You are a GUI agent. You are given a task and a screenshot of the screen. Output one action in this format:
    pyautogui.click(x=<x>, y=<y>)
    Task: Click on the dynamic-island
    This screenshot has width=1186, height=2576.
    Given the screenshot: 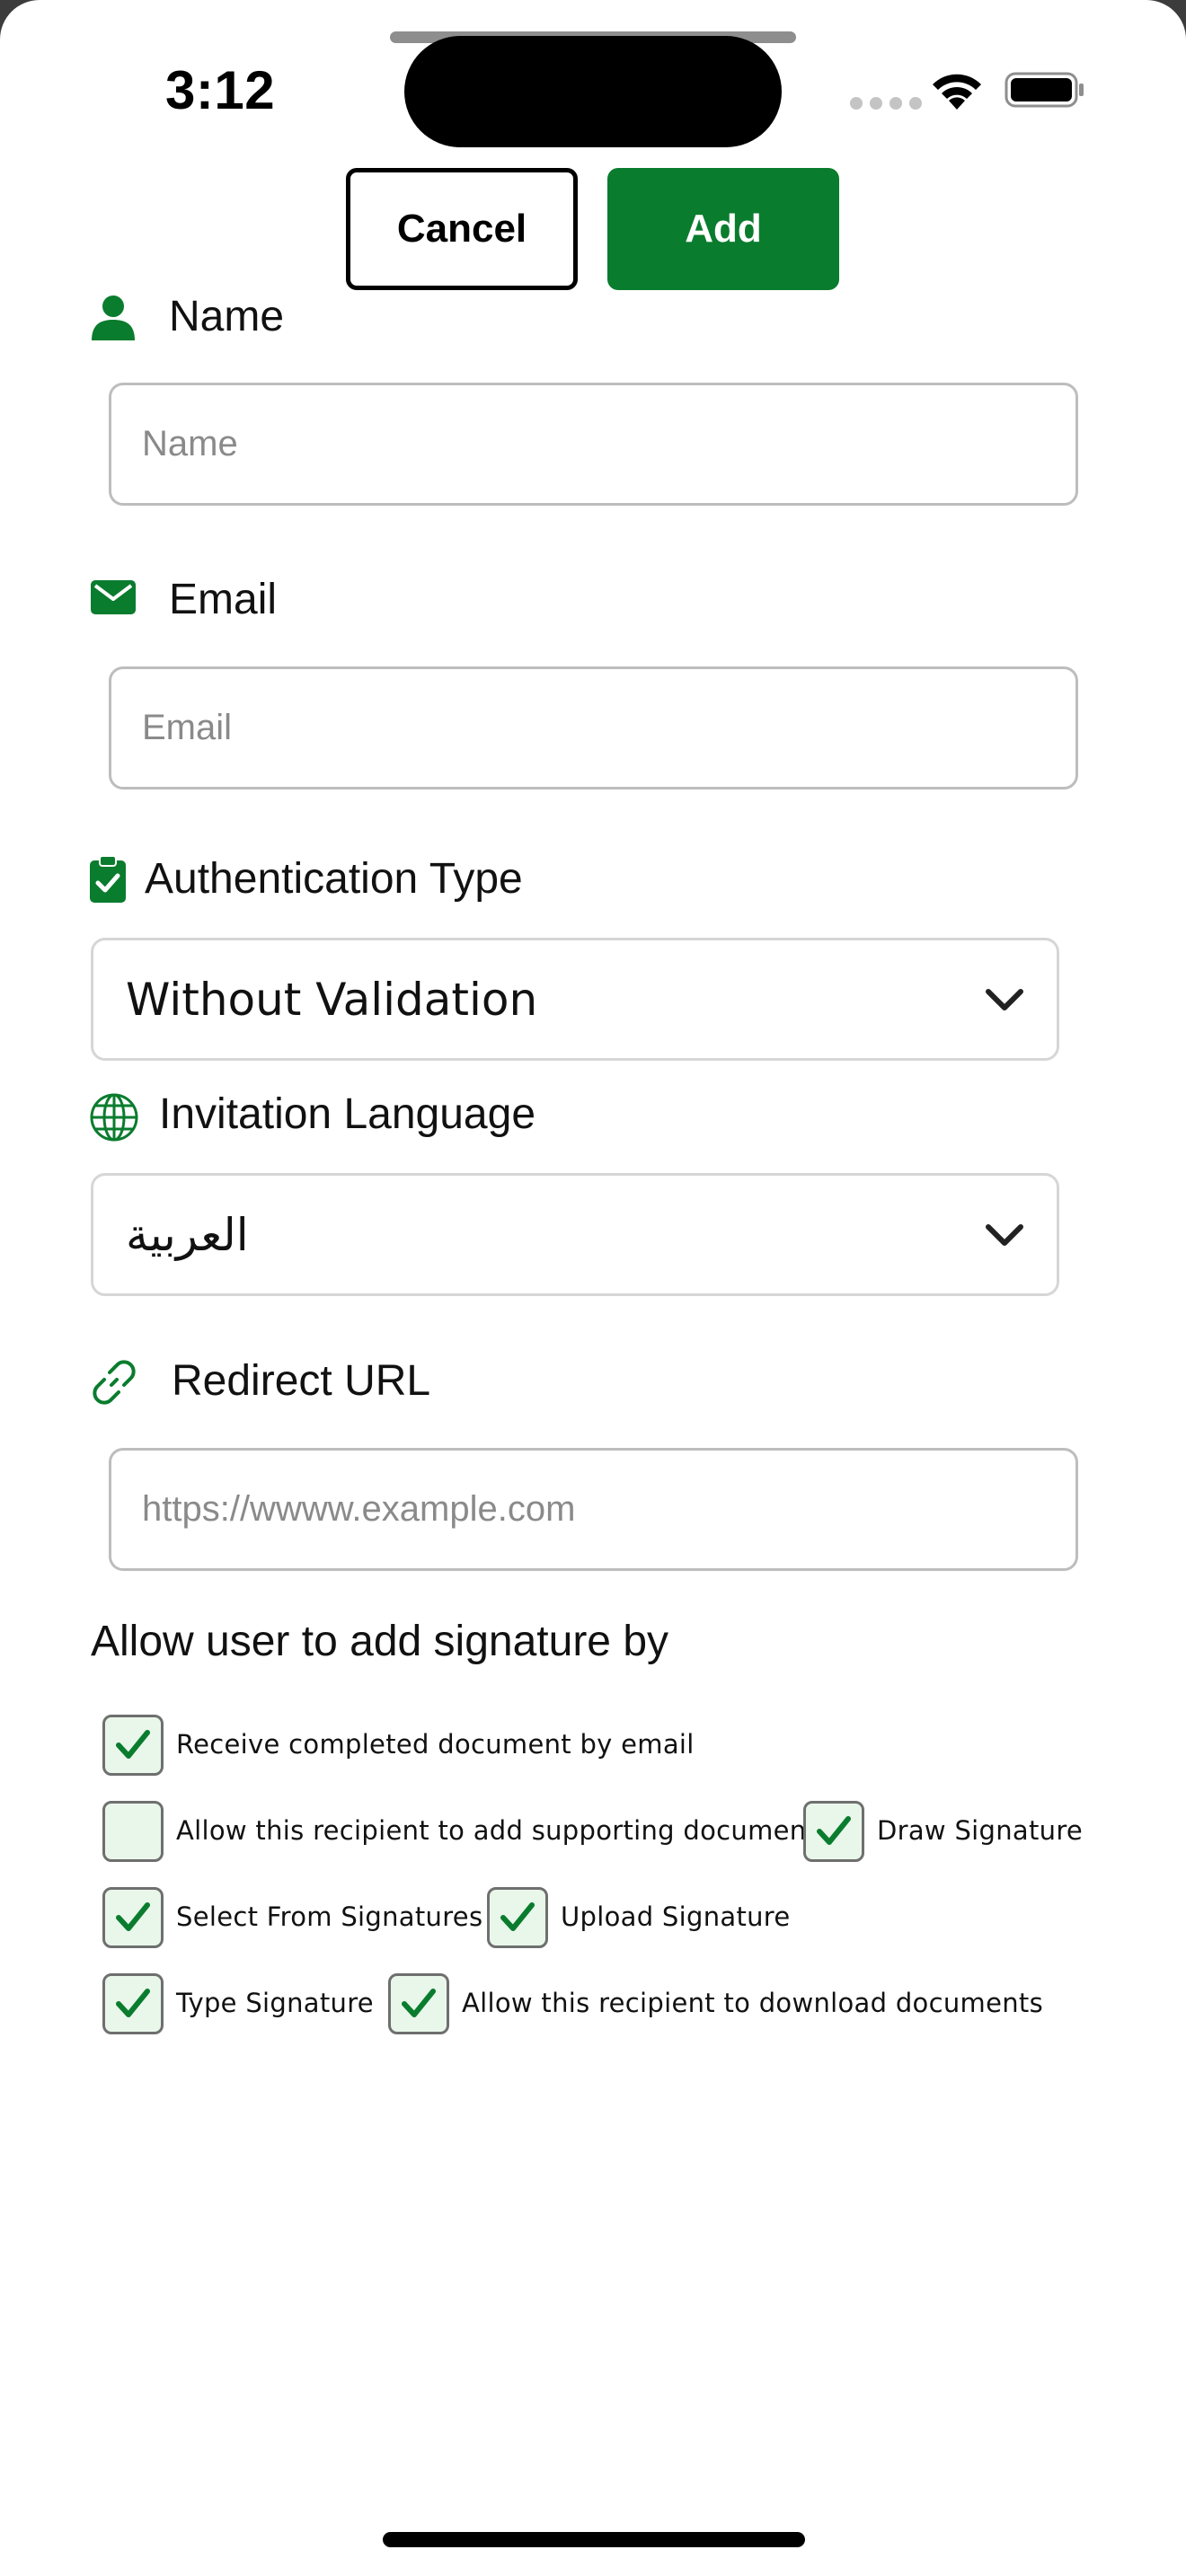 What is the action you would take?
    pyautogui.click(x=593, y=91)
    